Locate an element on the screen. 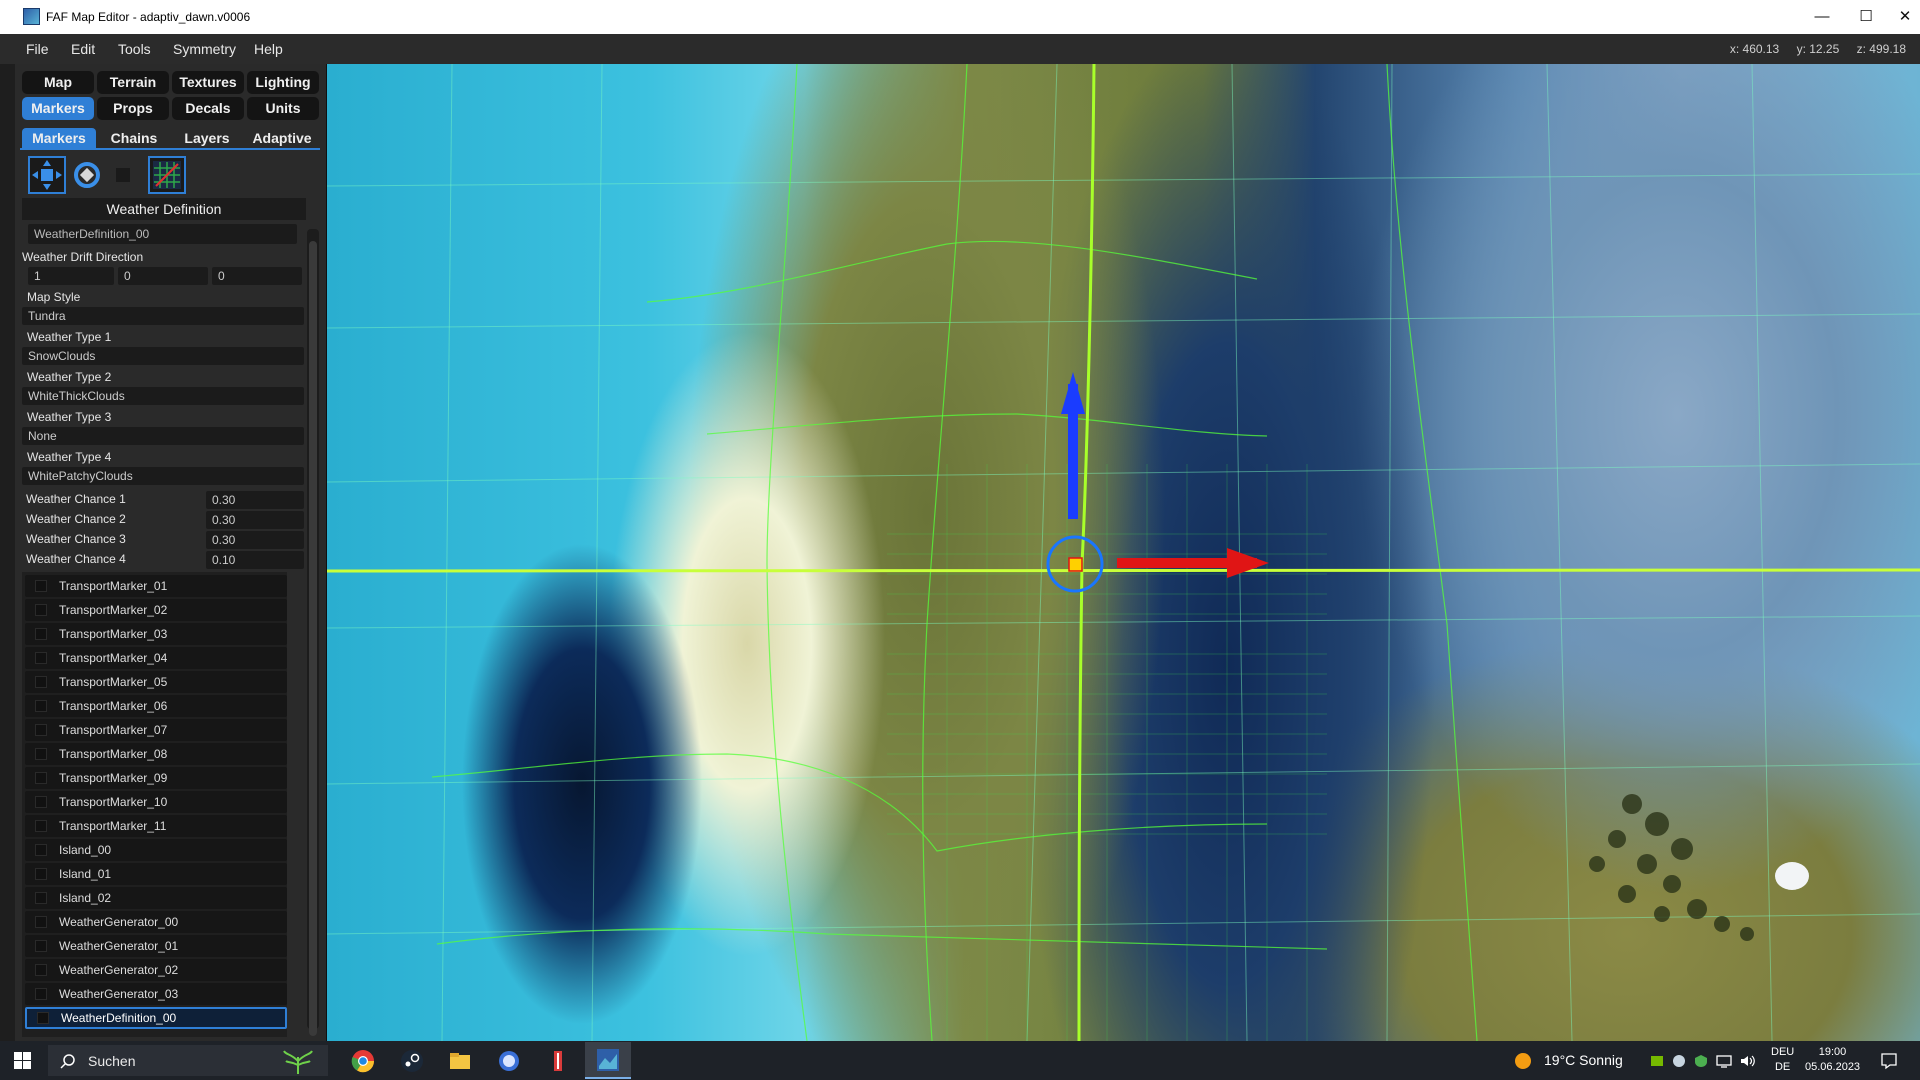  move-tool-button is located at coordinates (47, 175).